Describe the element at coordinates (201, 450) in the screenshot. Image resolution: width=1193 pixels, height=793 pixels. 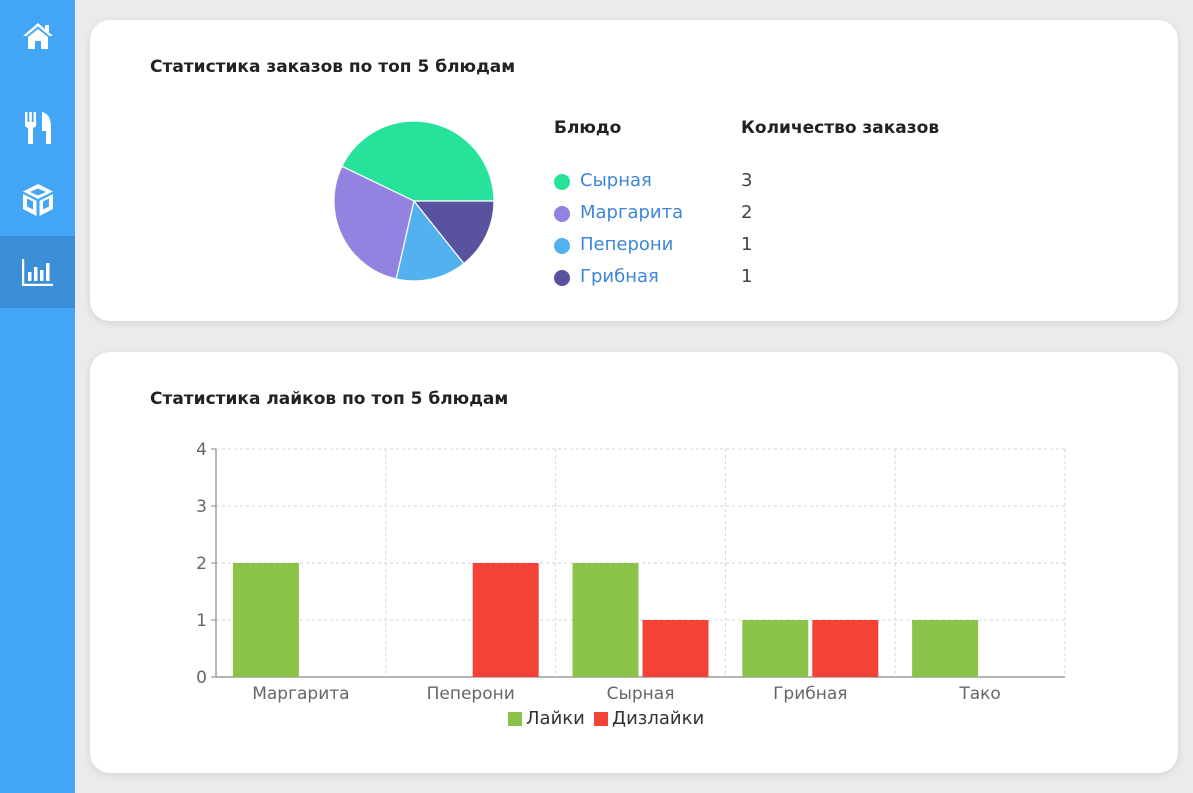
I see `y-tick-label: 4` at that location.